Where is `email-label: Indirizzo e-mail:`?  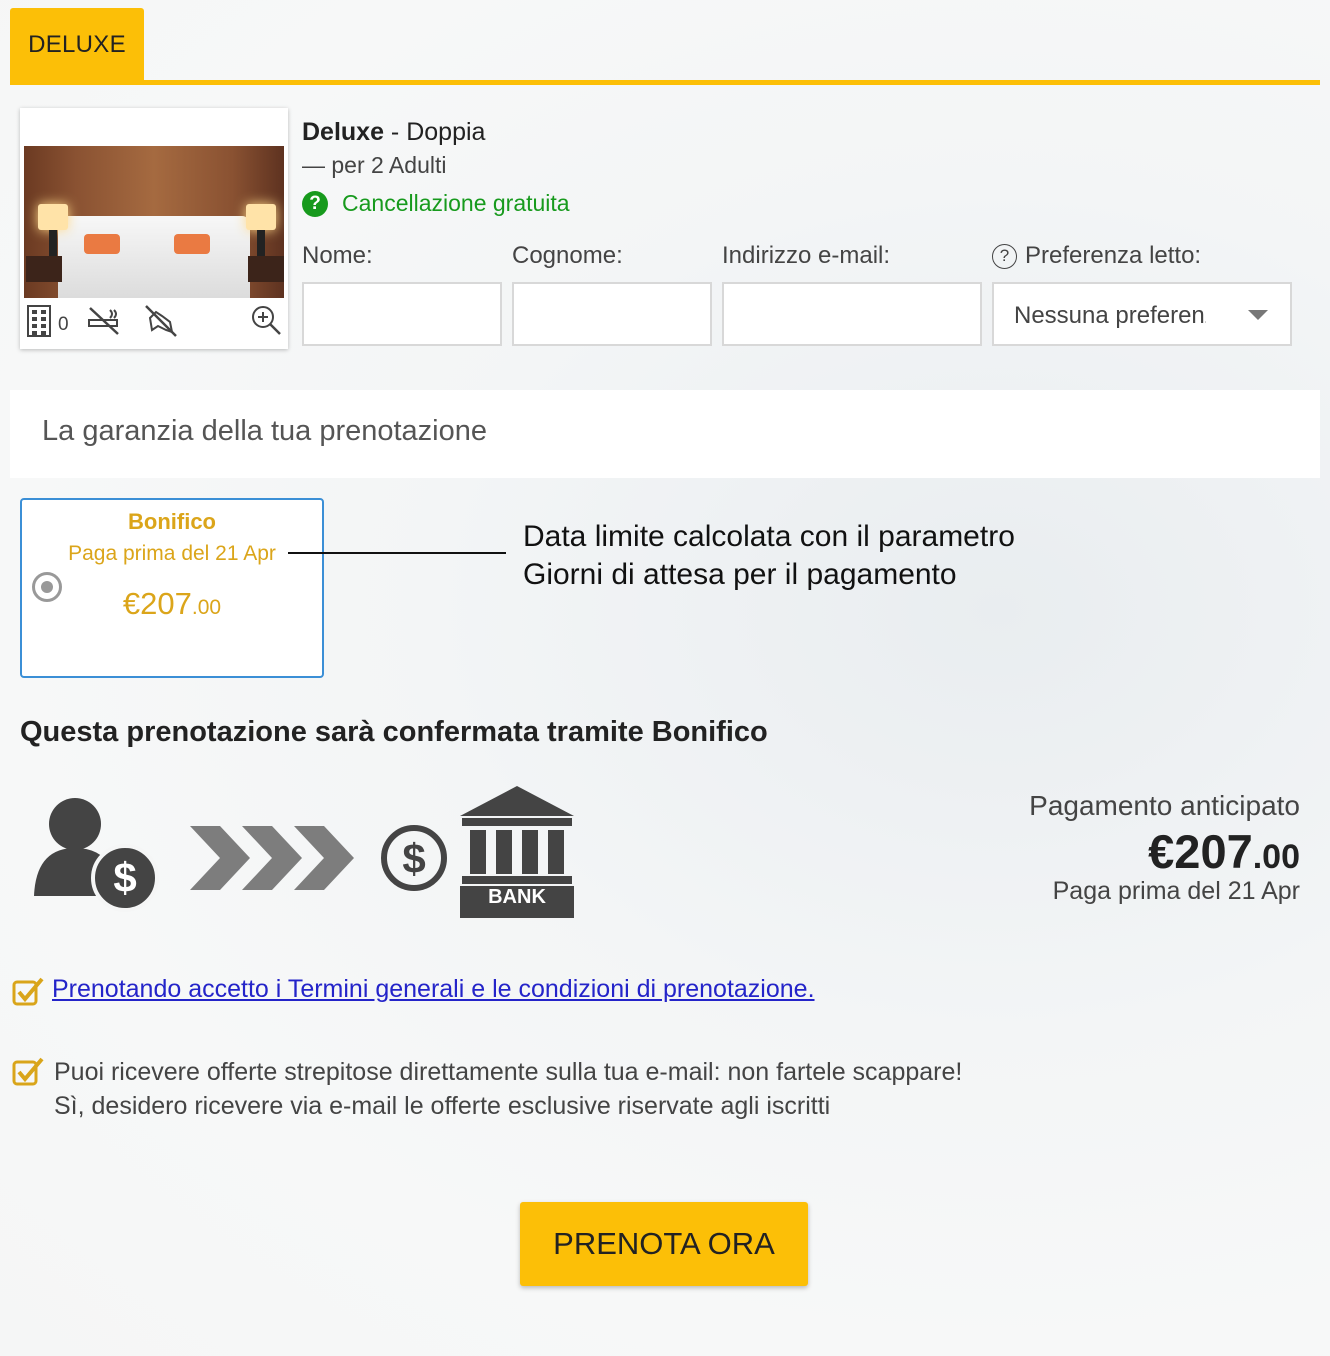
email-label: Indirizzo e-mail: is located at coordinates (806, 255).